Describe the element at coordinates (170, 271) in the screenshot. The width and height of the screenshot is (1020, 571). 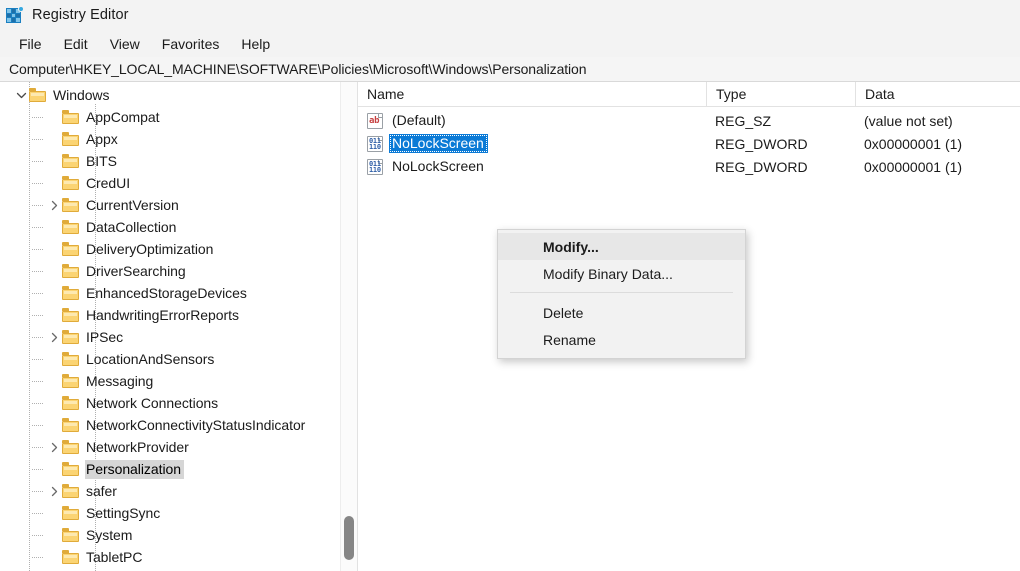
I see `tree-item: DriverSearching` at that location.